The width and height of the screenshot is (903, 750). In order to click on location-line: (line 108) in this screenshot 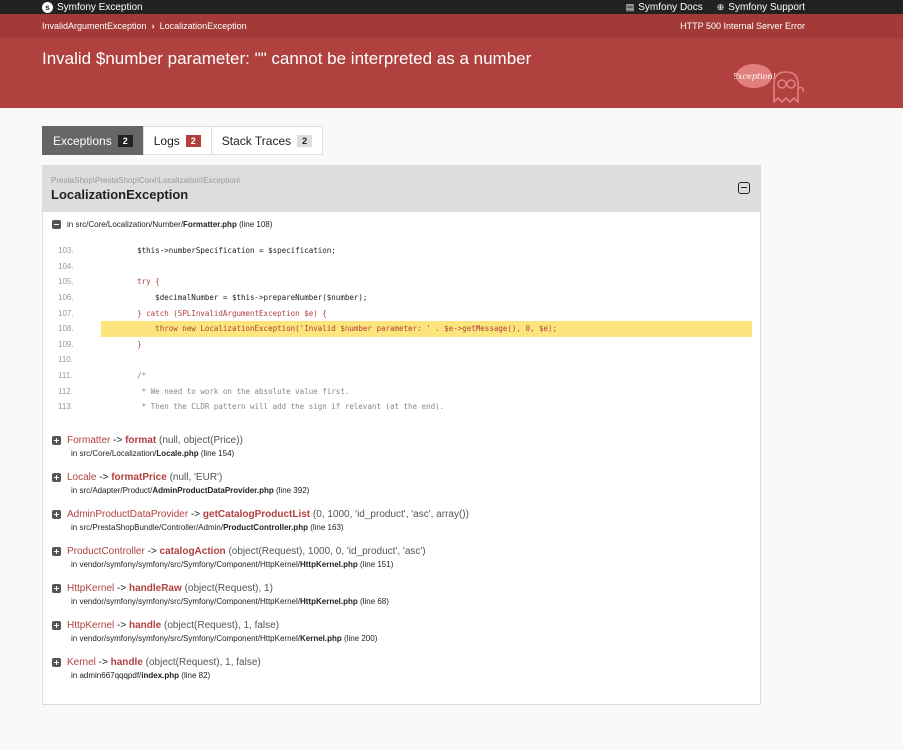, I will do `click(256, 224)`.